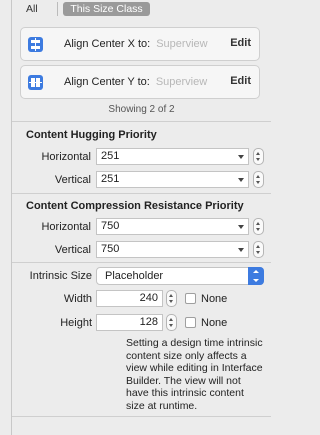 This screenshot has height=435, width=320. I want to click on compression-title: Content Compression Resistance Priority, so click(135, 206).